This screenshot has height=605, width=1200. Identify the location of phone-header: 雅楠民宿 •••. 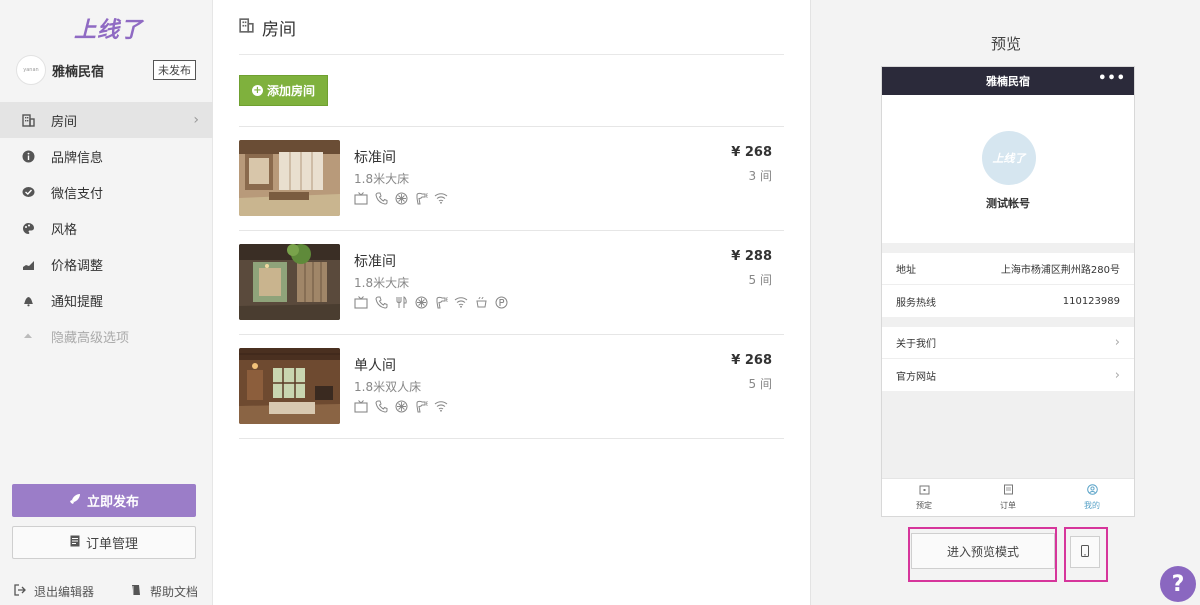
(1008, 81).